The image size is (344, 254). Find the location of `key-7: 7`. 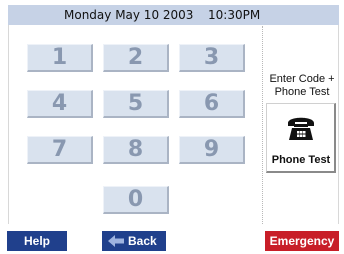

key-7: 7 is located at coordinates (60, 150).